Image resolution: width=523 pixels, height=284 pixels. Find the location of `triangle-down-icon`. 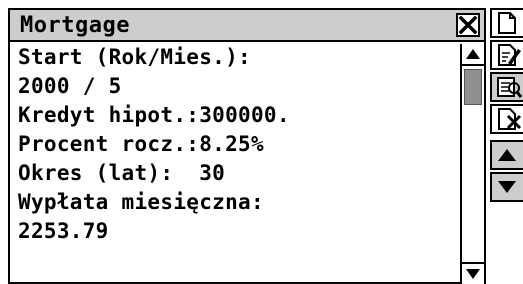

triangle-down-icon is located at coordinates (473, 274).